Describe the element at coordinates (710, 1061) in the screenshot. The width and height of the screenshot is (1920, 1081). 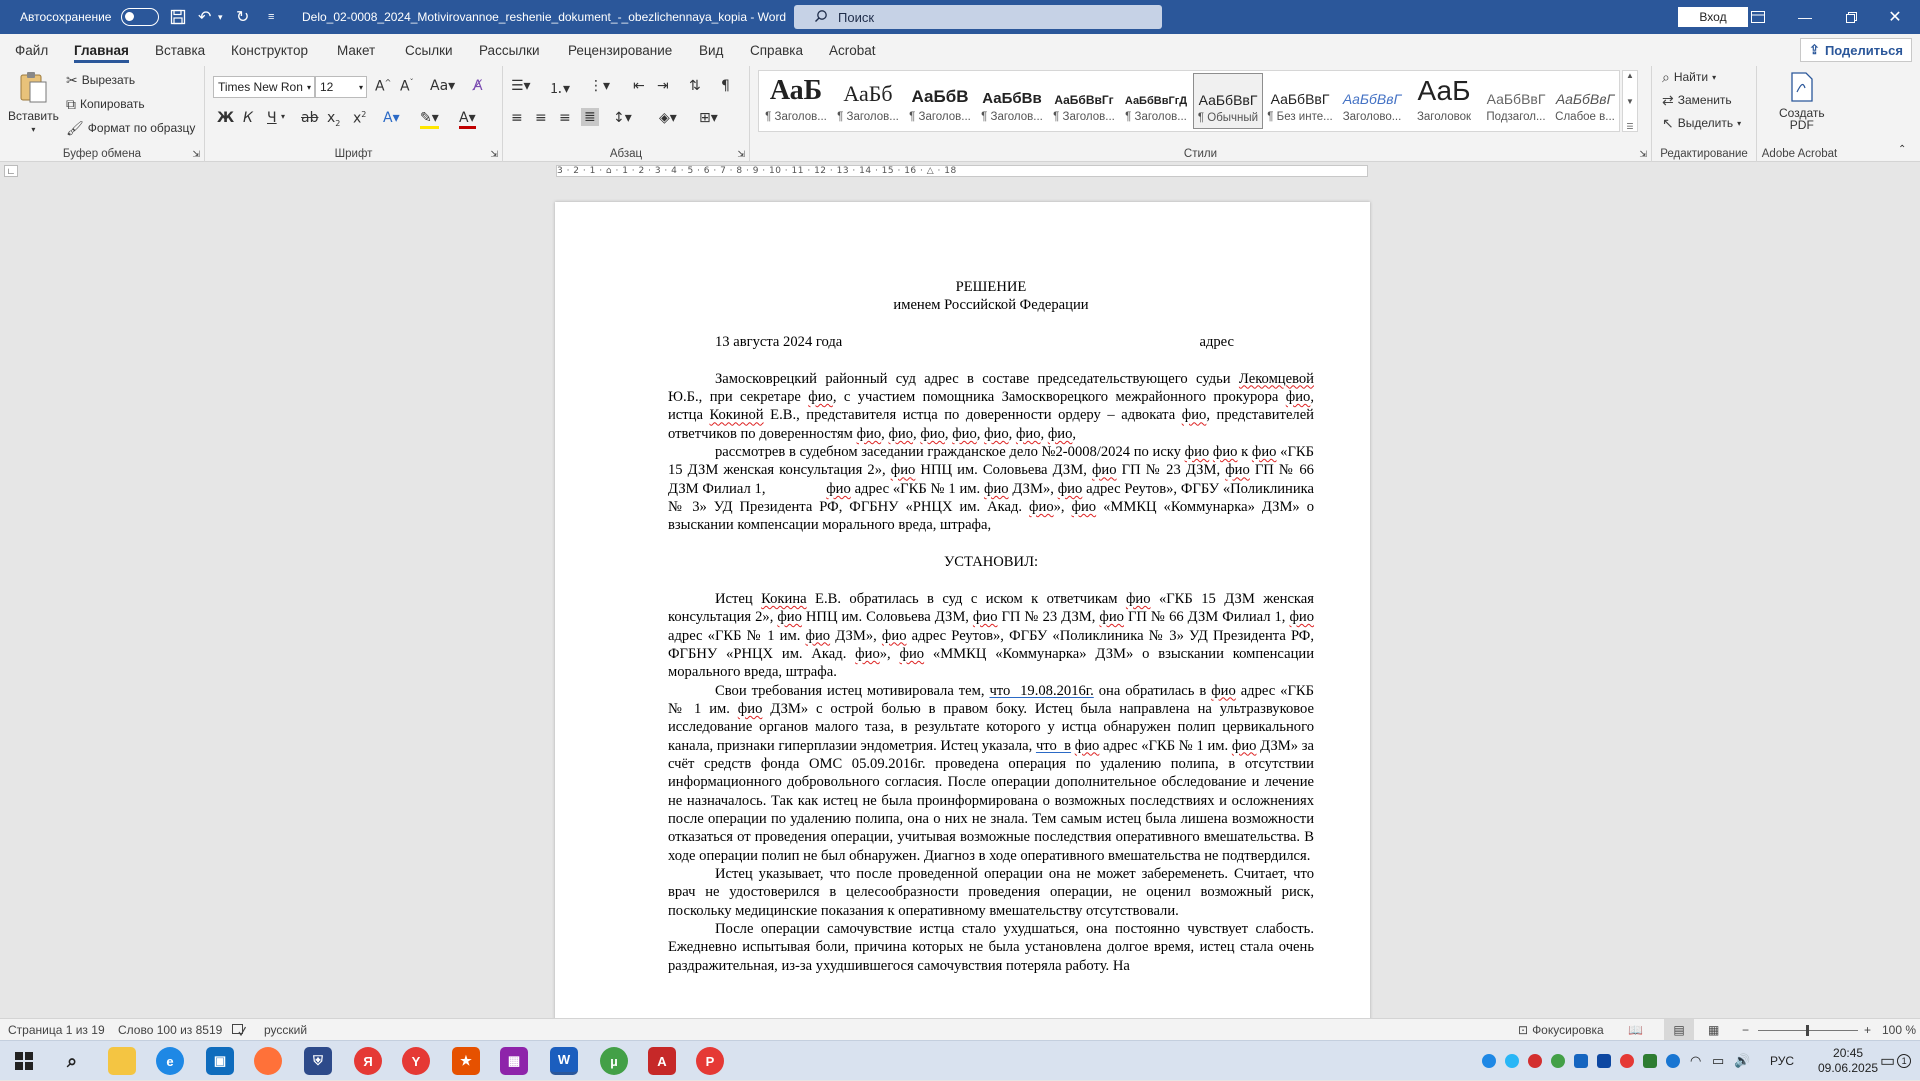
I see `reader-icon: P` at that location.